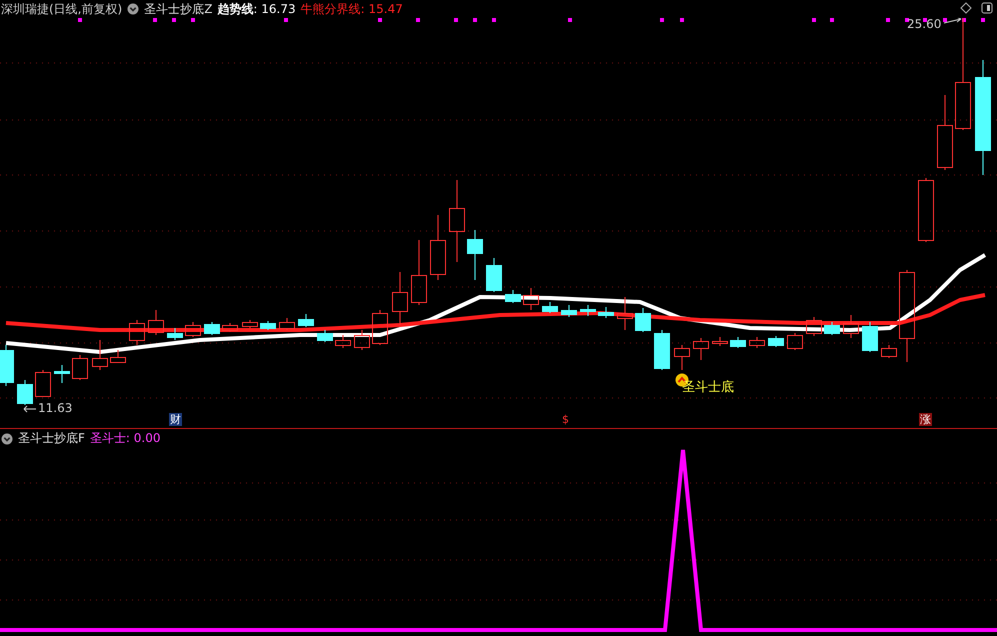 The width and height of the screenshot is (997, 636). Describe the element at coordinates (966, 8) in the screenshot. I see `diamond-icon` at that location.